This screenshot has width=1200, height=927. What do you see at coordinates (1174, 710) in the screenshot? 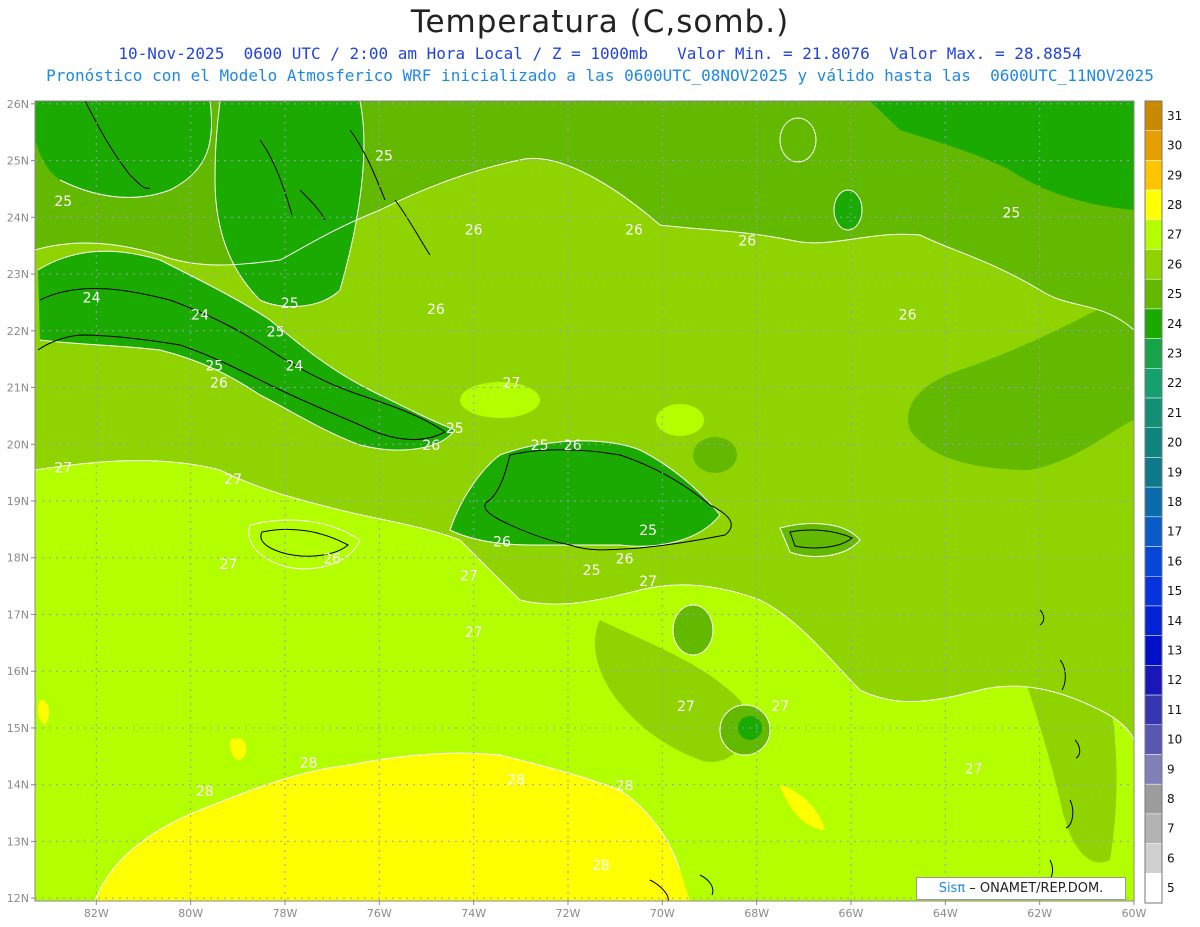
I see `colorbar-label: 11` at bounding box center [1174, 710].